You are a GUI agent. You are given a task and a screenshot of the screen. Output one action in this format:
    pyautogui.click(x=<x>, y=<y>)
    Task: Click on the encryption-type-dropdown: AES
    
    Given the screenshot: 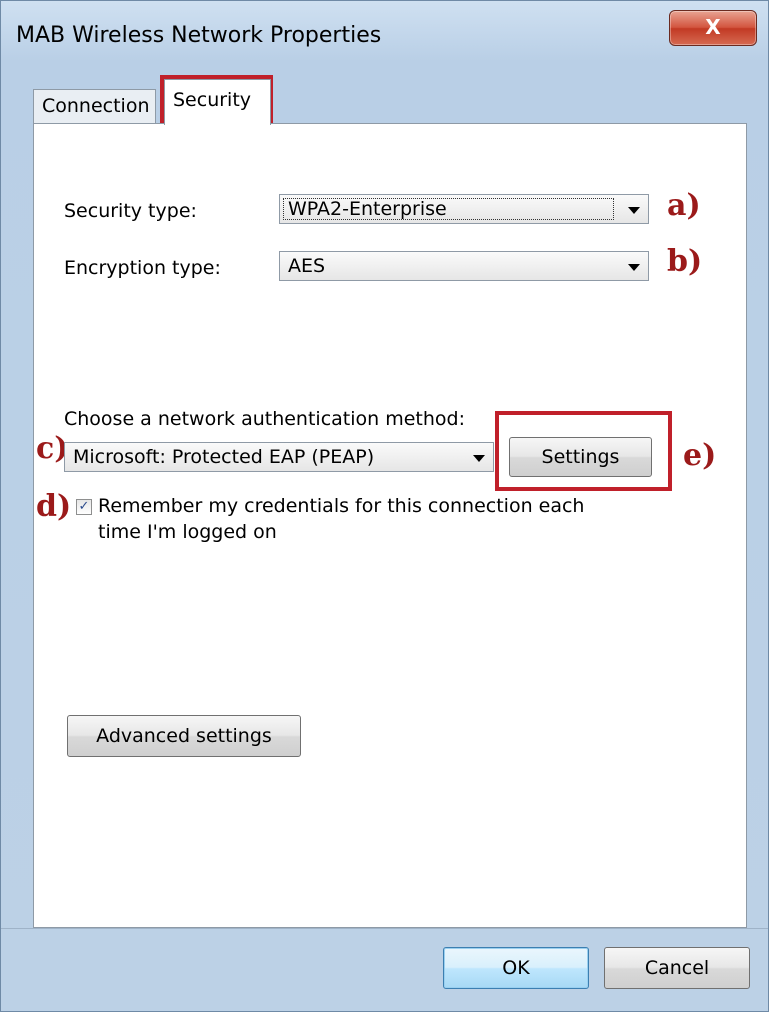 What is the action you would take?
    pyautogui.click(x=464, y=266)
    